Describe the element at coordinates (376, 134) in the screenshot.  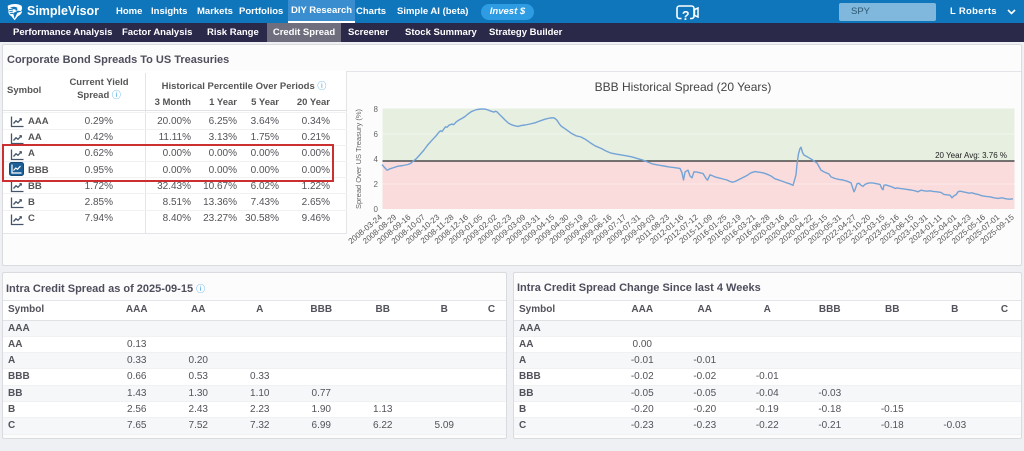
I see `svg-text: 6` at that location.